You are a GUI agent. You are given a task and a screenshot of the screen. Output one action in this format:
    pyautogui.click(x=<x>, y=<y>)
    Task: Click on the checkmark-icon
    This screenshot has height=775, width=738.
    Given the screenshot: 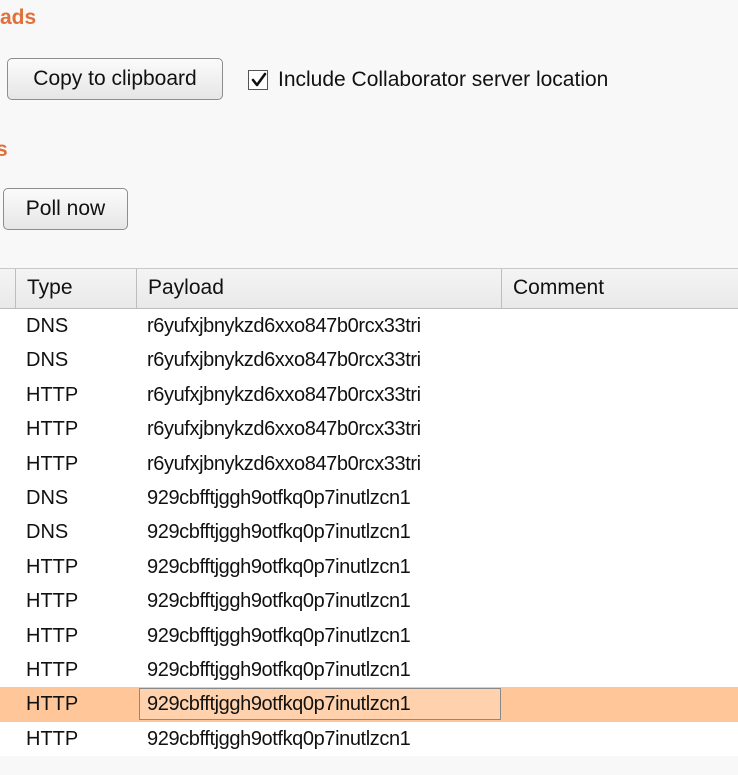 What is the action you would take?
    pyautogui.click(x=259, y=79)
    